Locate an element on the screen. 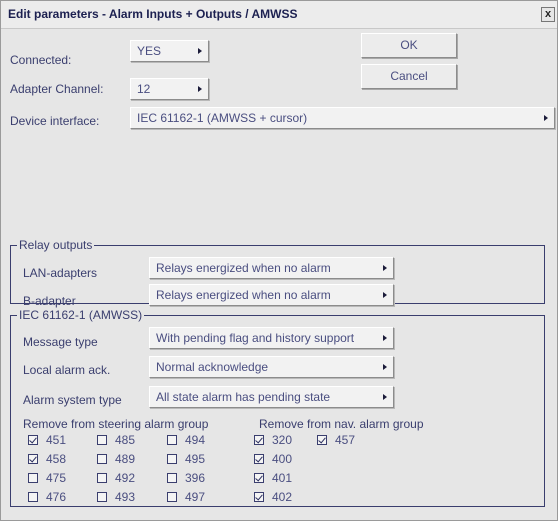 This screenshot has height=521, width=558. lan-adapters-dropdown: Relays energized when no alarm is located at coordinates (271, 268).